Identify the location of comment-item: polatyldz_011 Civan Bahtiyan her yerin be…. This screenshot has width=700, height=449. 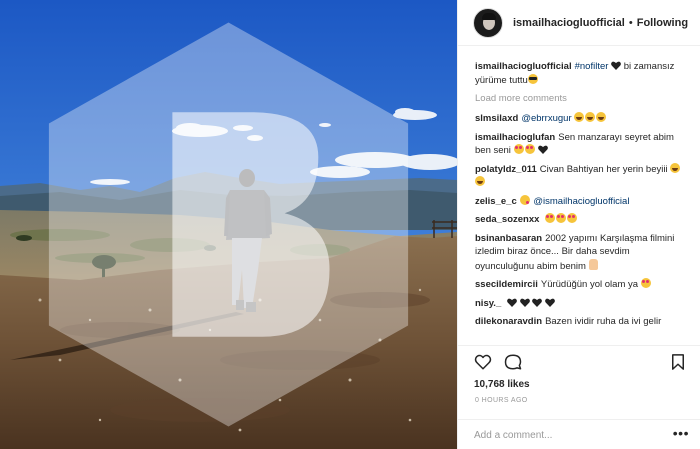
(581, 176).